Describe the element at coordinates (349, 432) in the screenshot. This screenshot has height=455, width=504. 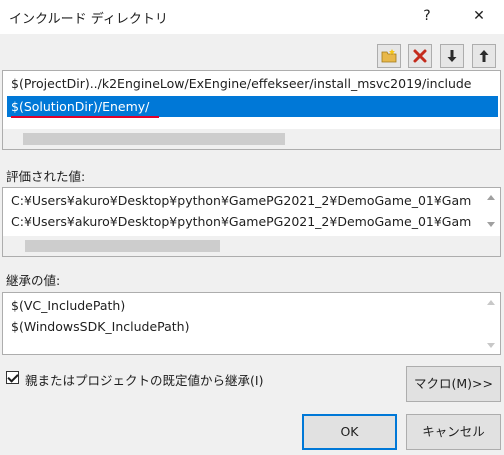
I see `ok-button: OK` at that location.